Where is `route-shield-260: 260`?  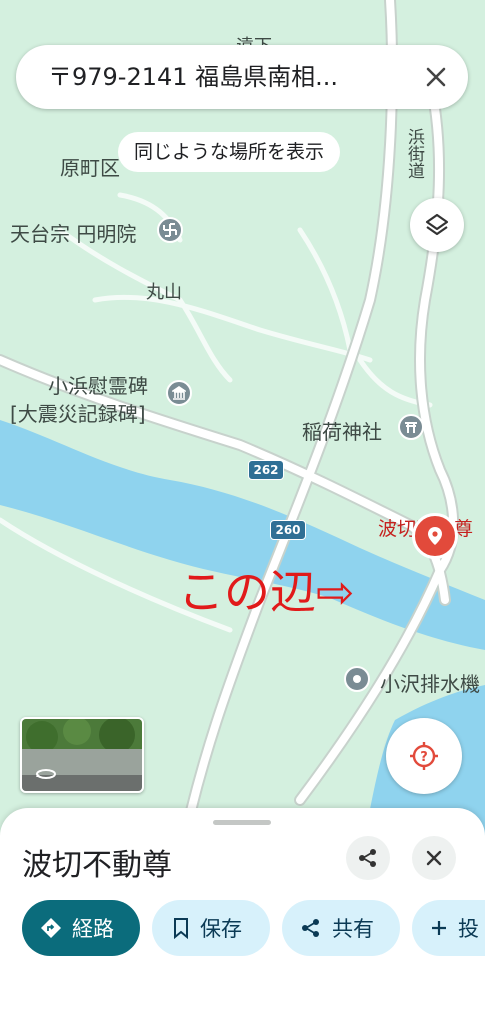
route-shield-260: 260 is located at coordinates (288, 530).